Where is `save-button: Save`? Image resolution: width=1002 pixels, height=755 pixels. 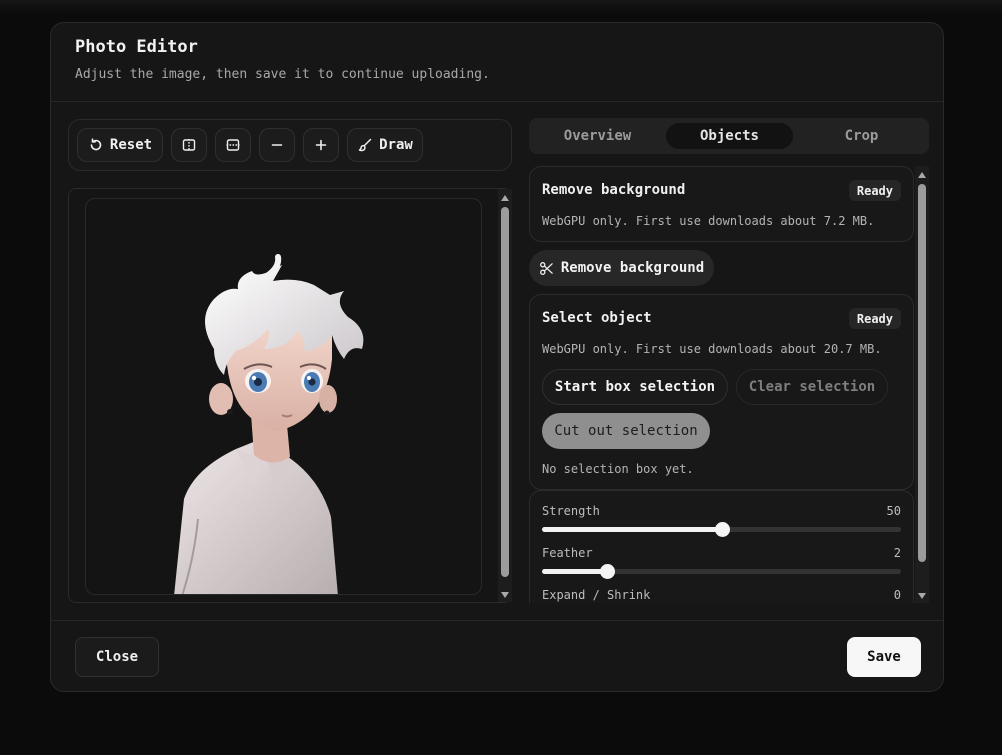 save-button: Save is located at coordinates (884, 657).